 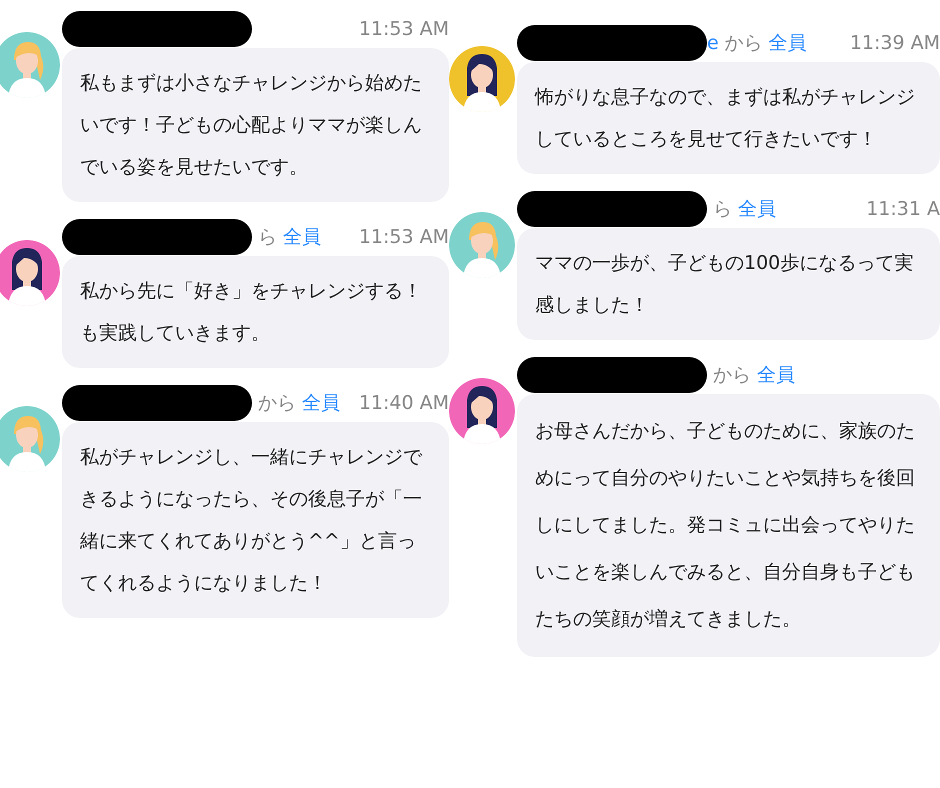 What do you see at coordinates (728, 284) in the screenshot?
I see `message-bubble: ママの一歩が、子どもの100歩になるって実感しました！` at bounding box center [728, 284].